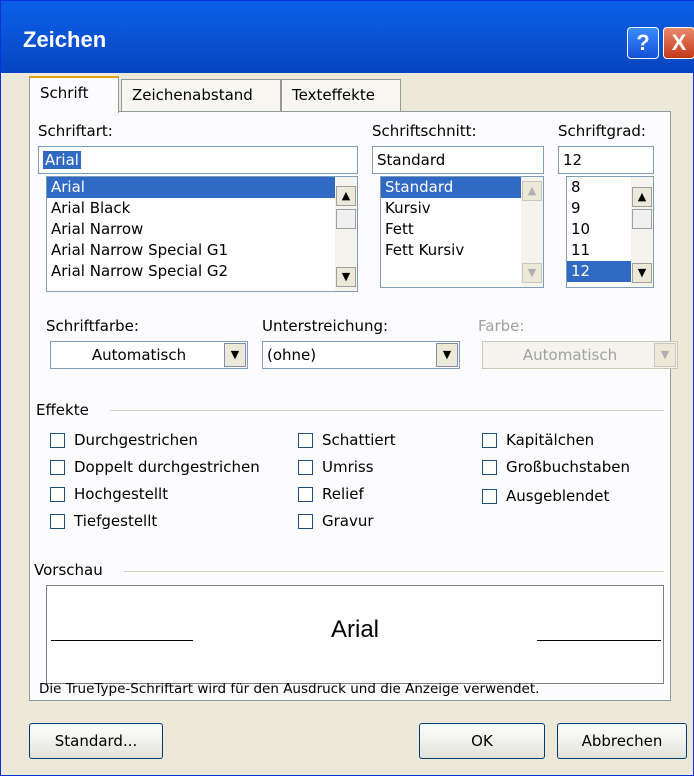 This screenshot has width=694, height=776. What do you see at coordinates (643, 43) in the screenshot?
I see `help-button: ?` at bounding box center [643, 43].